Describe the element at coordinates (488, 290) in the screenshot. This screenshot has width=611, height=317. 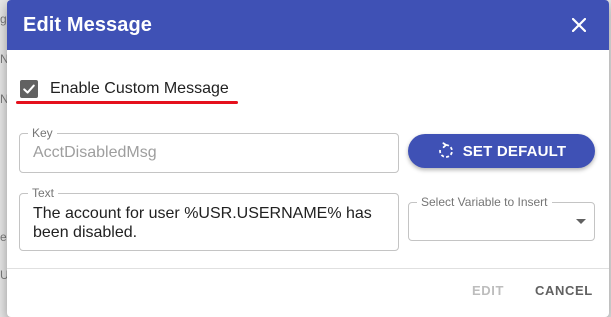
I see `edit-button: EDIT` at that location.